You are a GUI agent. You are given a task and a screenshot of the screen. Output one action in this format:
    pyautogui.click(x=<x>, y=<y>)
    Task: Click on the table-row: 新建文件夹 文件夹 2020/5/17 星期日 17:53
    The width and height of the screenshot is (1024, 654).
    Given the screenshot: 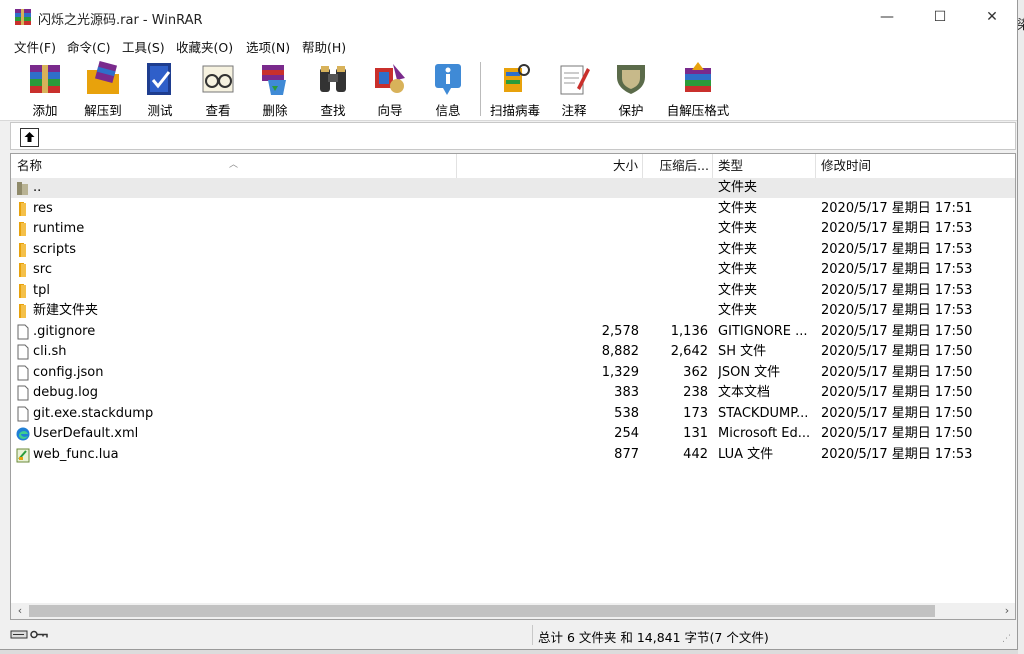 What is the action you would take?
    pyautogui.click(x=513, y=311)
    